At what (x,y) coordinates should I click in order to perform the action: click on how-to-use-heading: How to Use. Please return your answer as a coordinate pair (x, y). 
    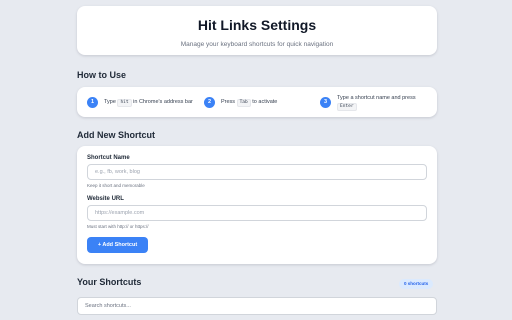
    Looking at the image, I should click on (102, 75).